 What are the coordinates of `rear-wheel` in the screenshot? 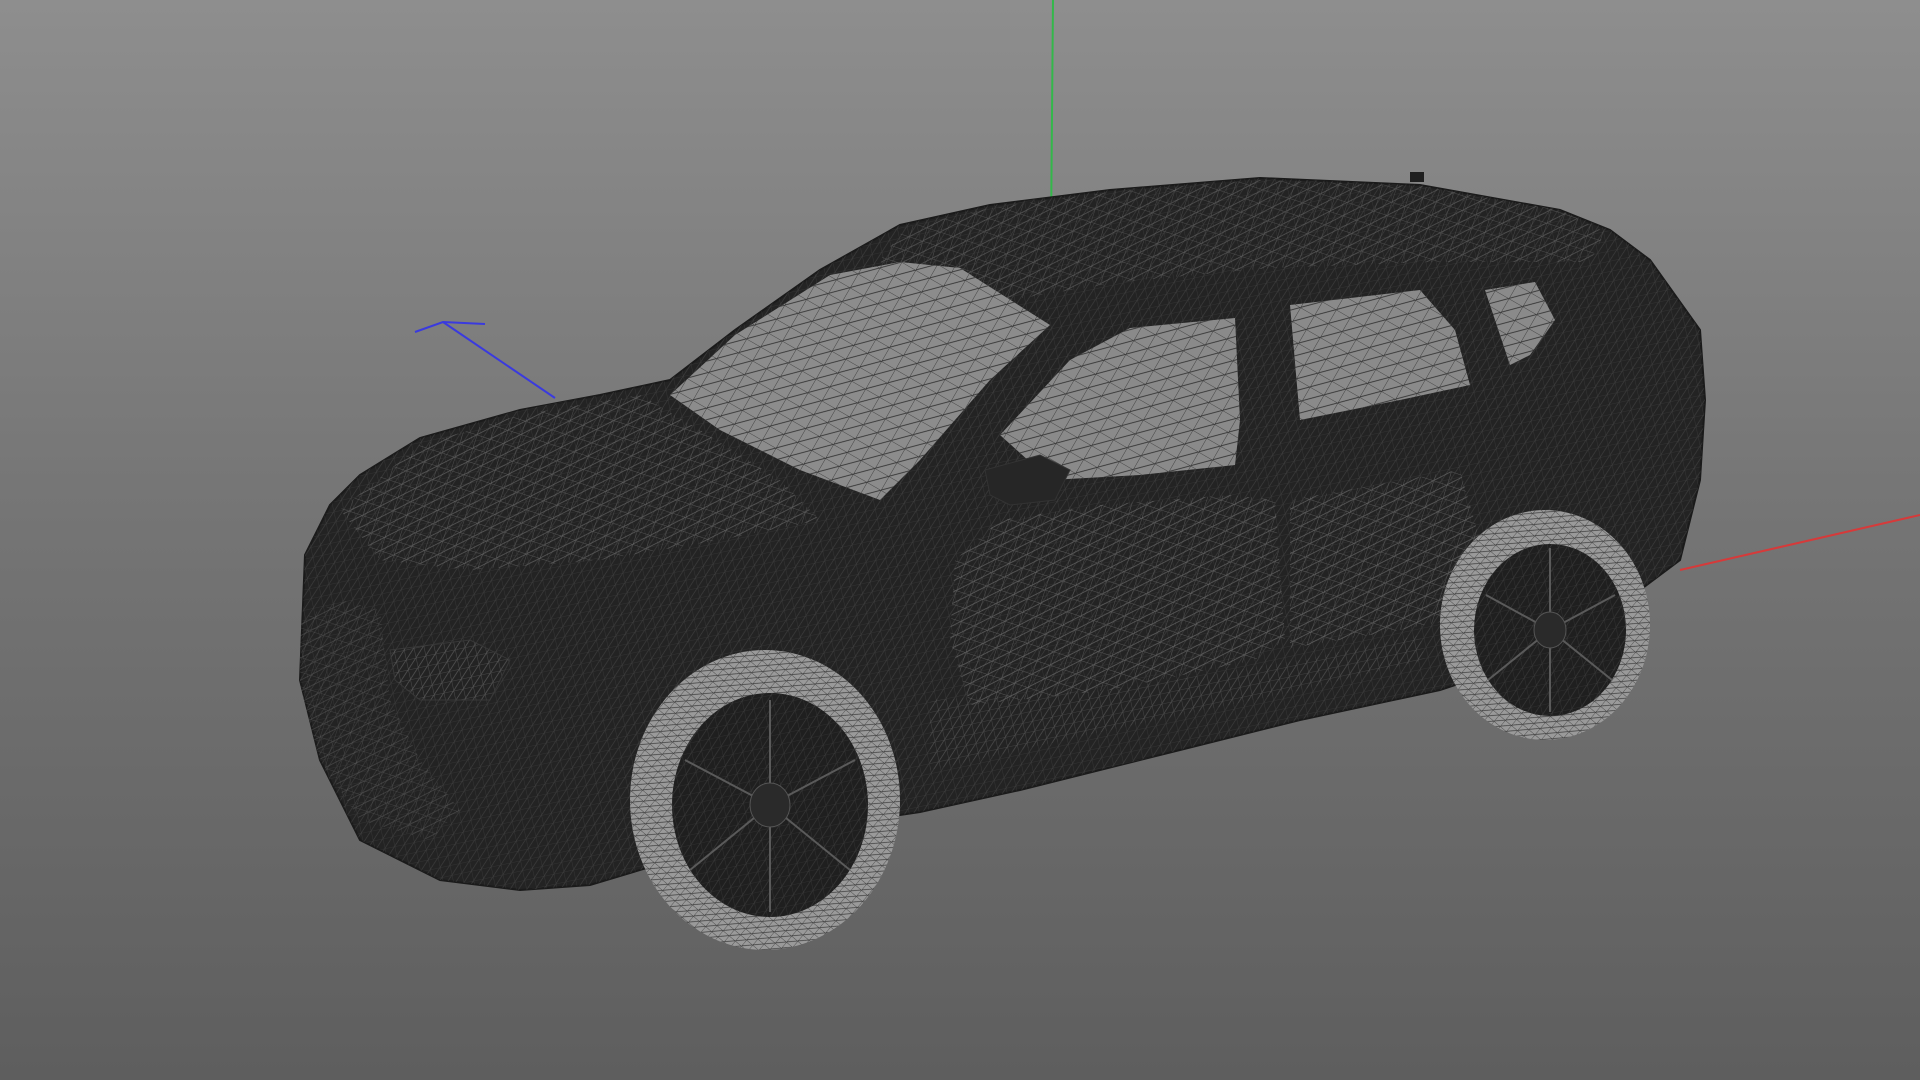 It's located at (1545, 625).